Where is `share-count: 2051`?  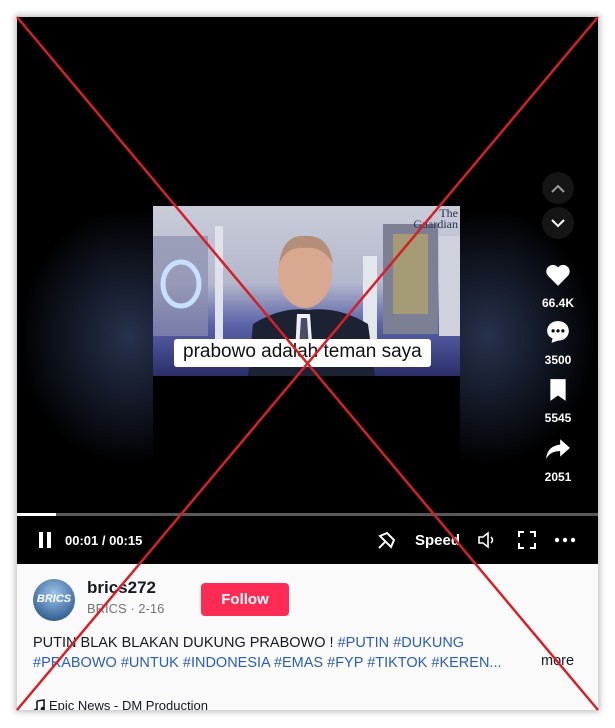
share-count: 2051 is located at coordinates (558, 477).